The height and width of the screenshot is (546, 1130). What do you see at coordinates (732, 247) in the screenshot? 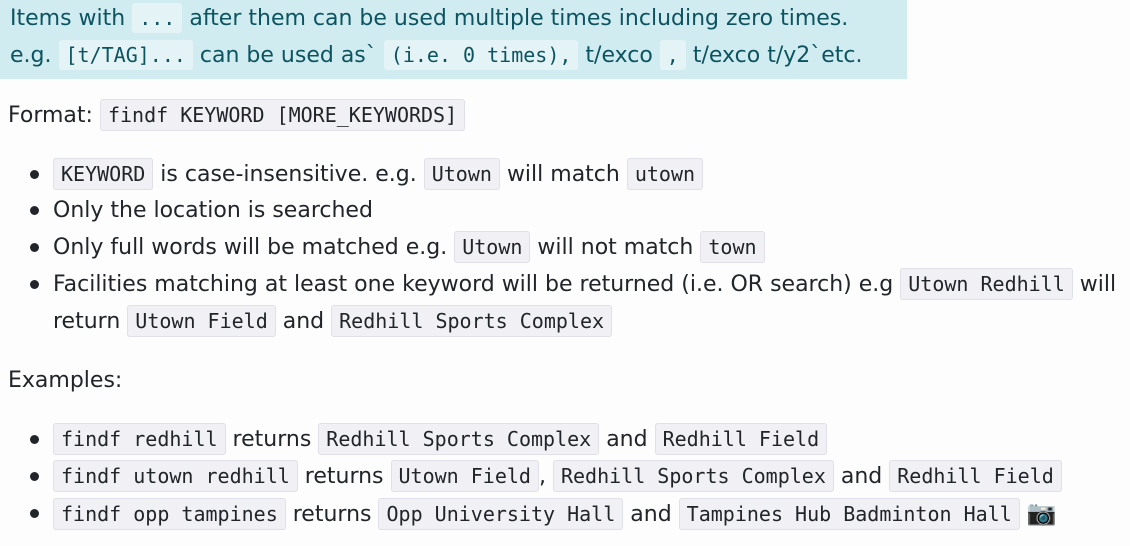
I see `inline-code: town` at bounding box center [732, 247].